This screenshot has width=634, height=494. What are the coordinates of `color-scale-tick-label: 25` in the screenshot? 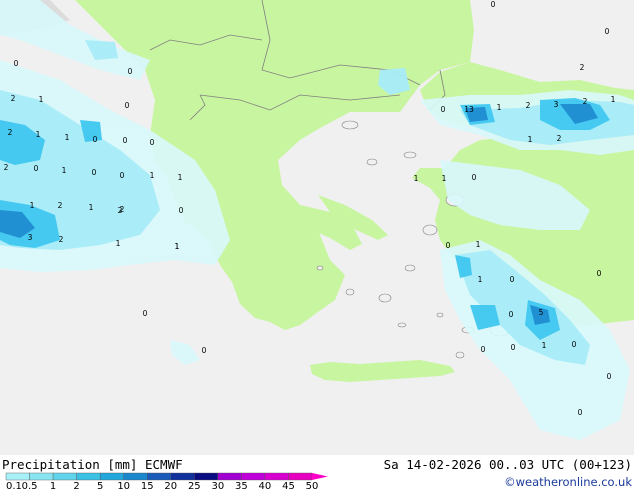 It's located at (194, 485).